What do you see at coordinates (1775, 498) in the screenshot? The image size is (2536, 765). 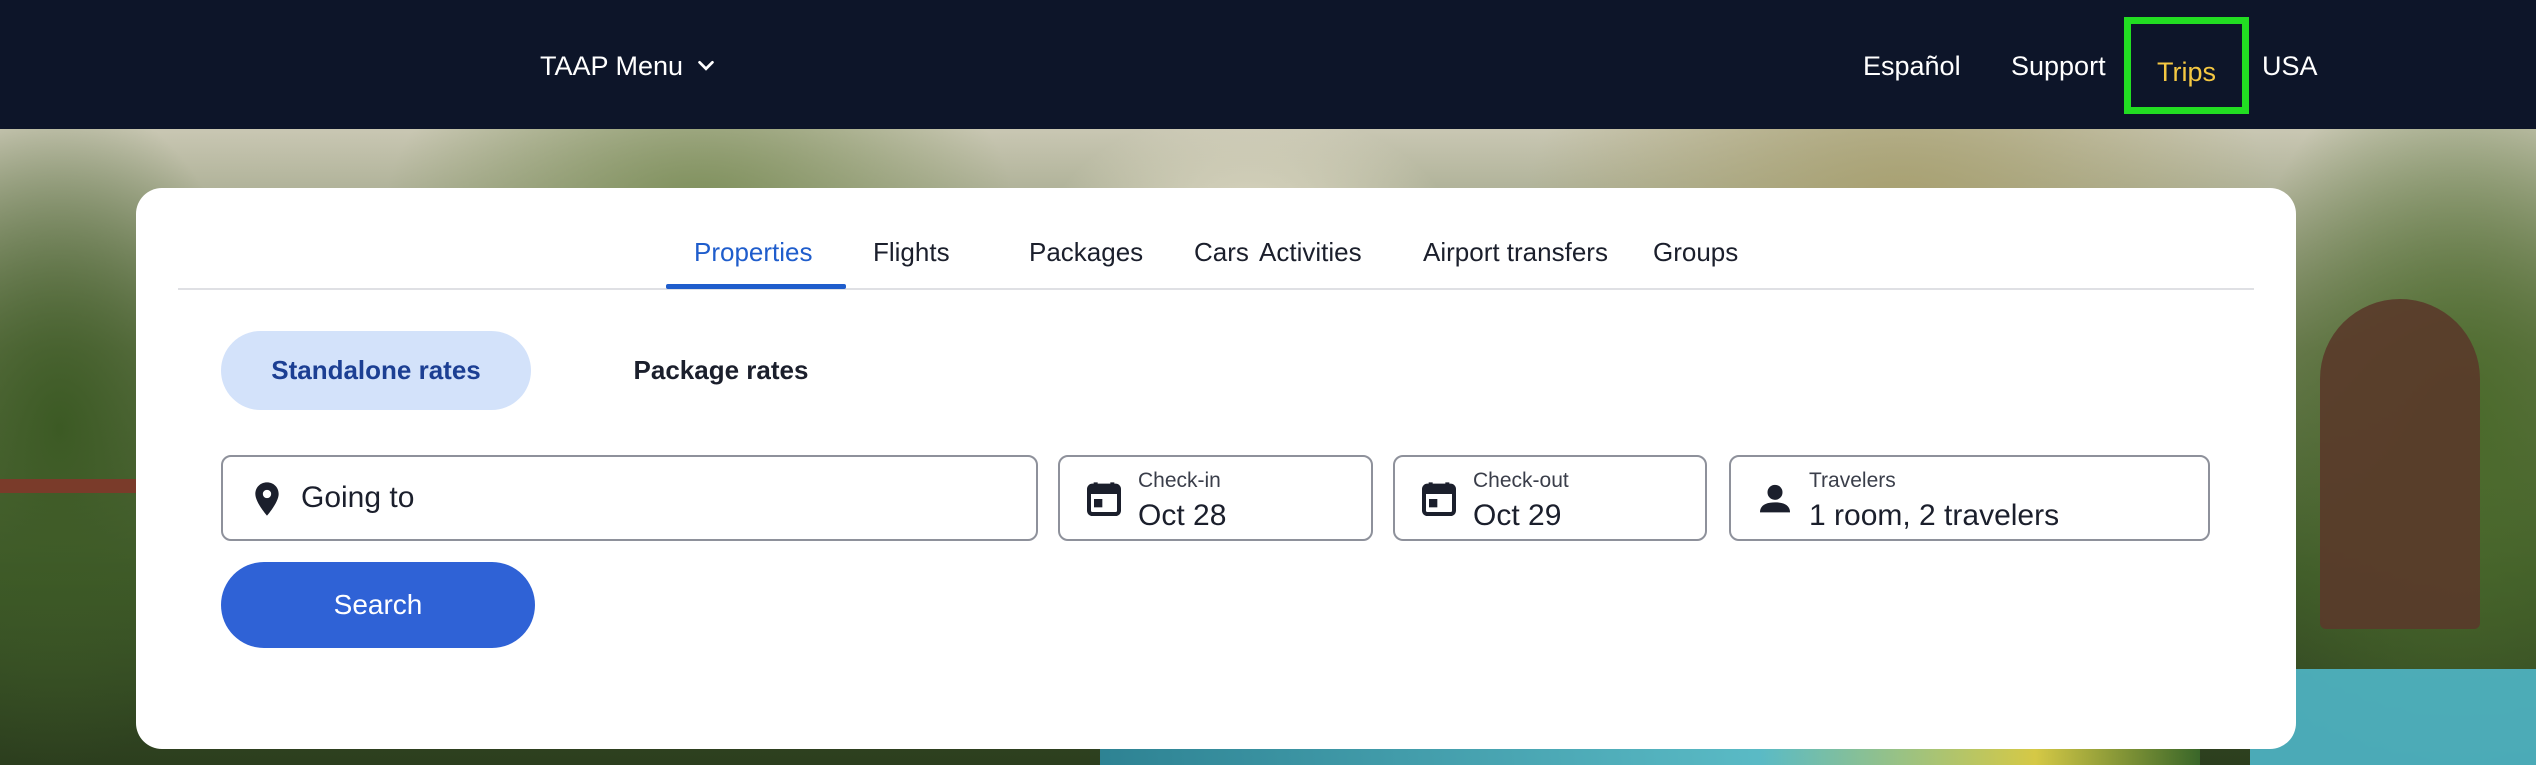 I see `person-icon` at bounding box center [1775, 498].